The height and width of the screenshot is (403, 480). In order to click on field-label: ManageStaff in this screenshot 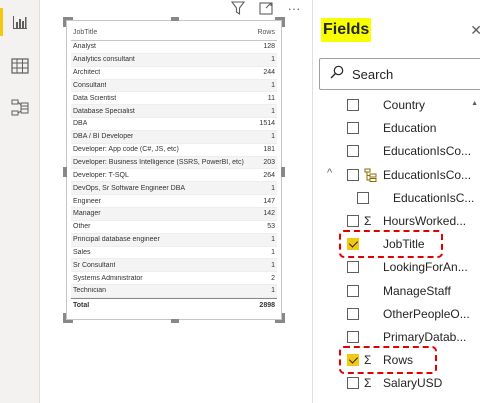, I will do `click(417, 290)`.